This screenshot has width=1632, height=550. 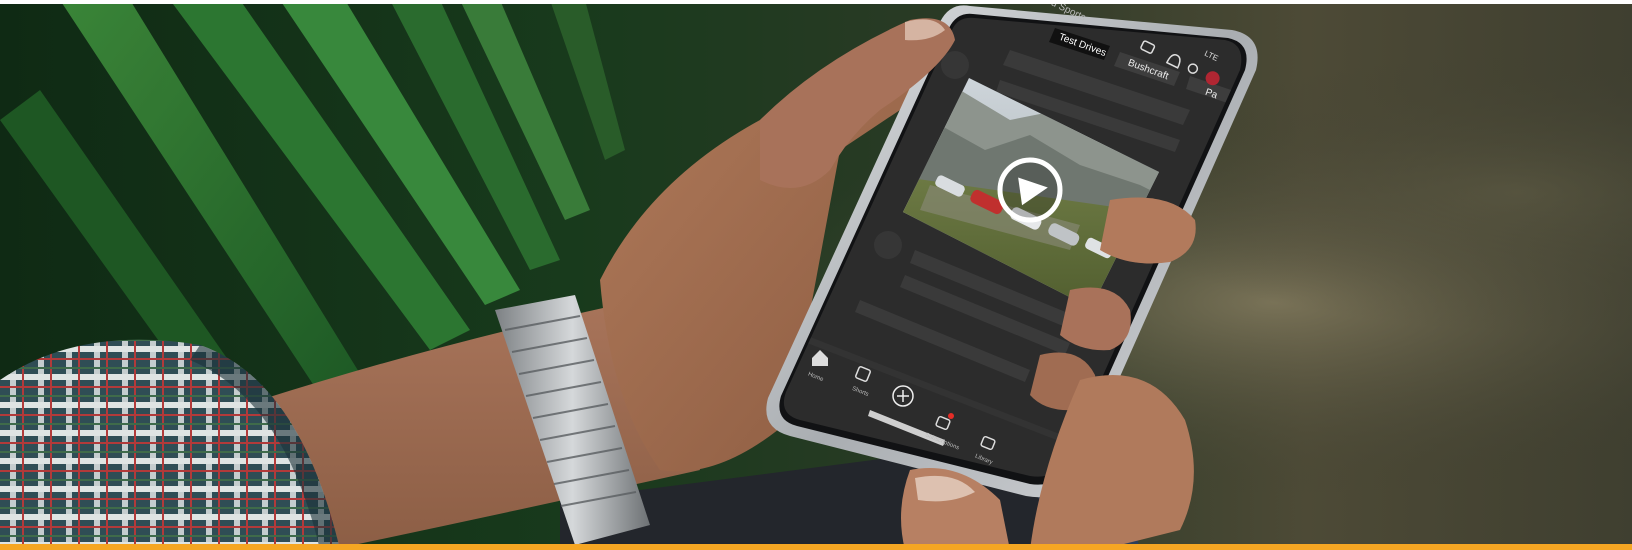 I want to click on accent-strip, so click(x=816, y=547).